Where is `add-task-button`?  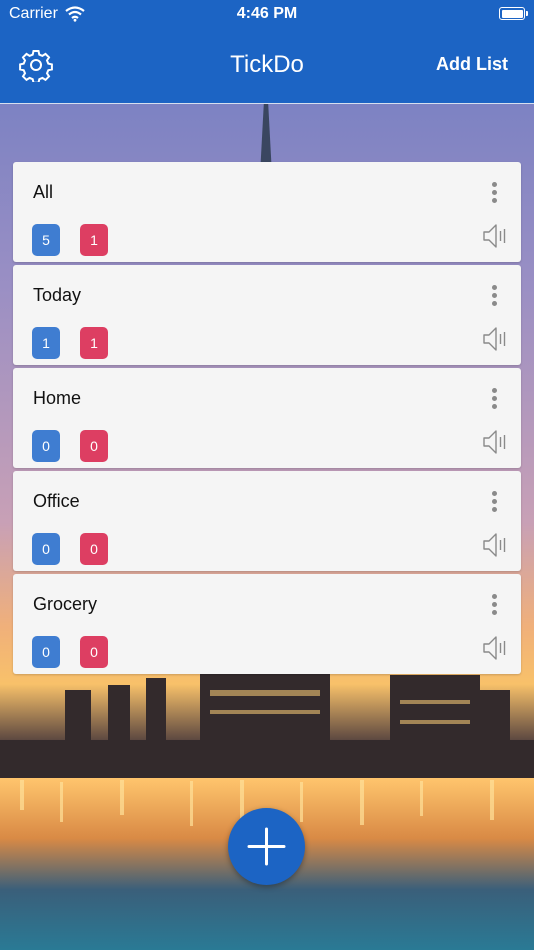
add-task-button is located at coordinates (266, 846).